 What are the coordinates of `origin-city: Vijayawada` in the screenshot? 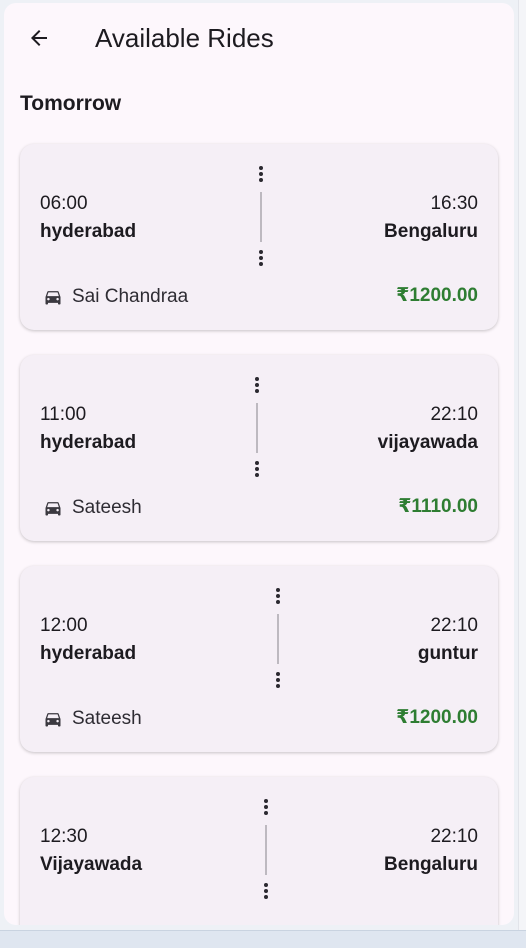 It's located at (91, 864).